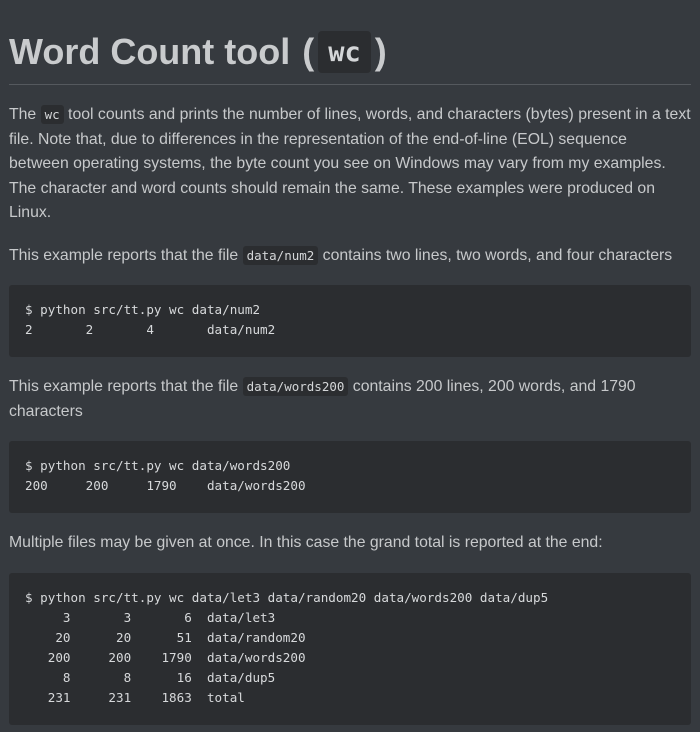  What do you see at coordinates (380, 51) in the screenshot?
I see `title-close-paren: )` at bounding box center [380, 51].